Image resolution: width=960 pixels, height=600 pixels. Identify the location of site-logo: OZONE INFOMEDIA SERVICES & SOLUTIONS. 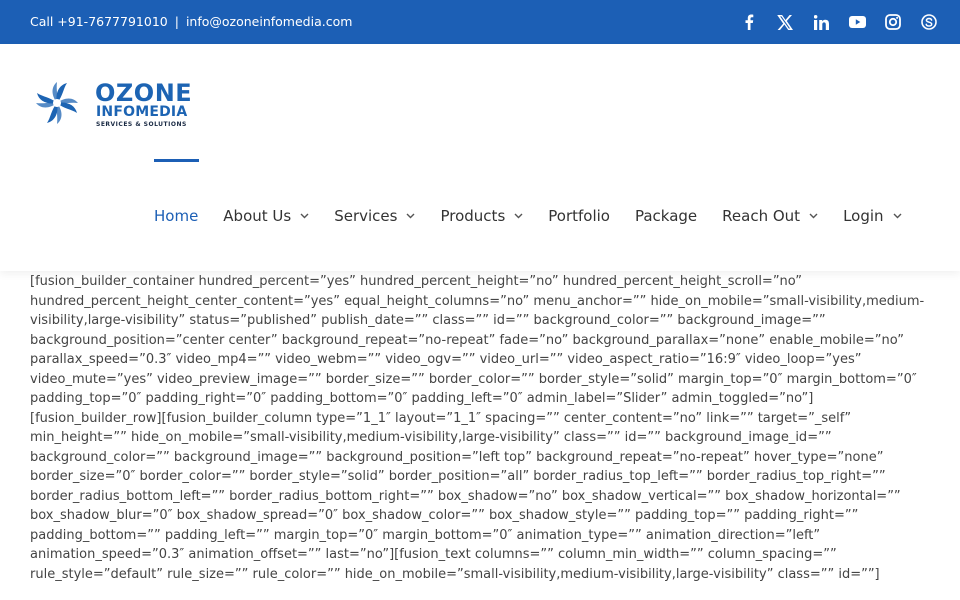
(113, 104).